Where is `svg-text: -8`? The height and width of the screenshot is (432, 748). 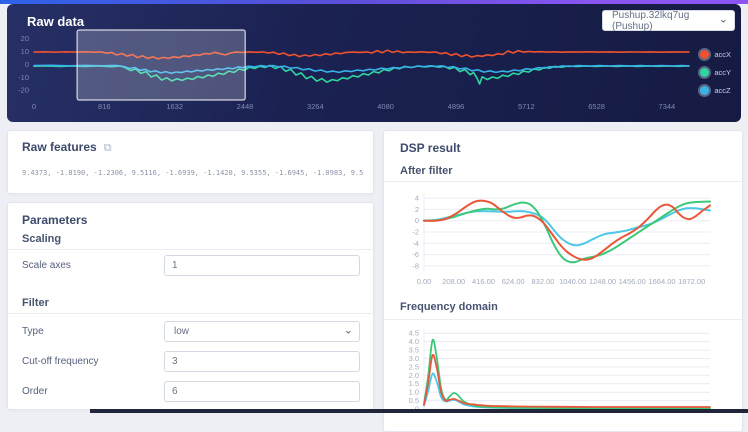
svg-text: -8 is located at coordinates (415, 265).